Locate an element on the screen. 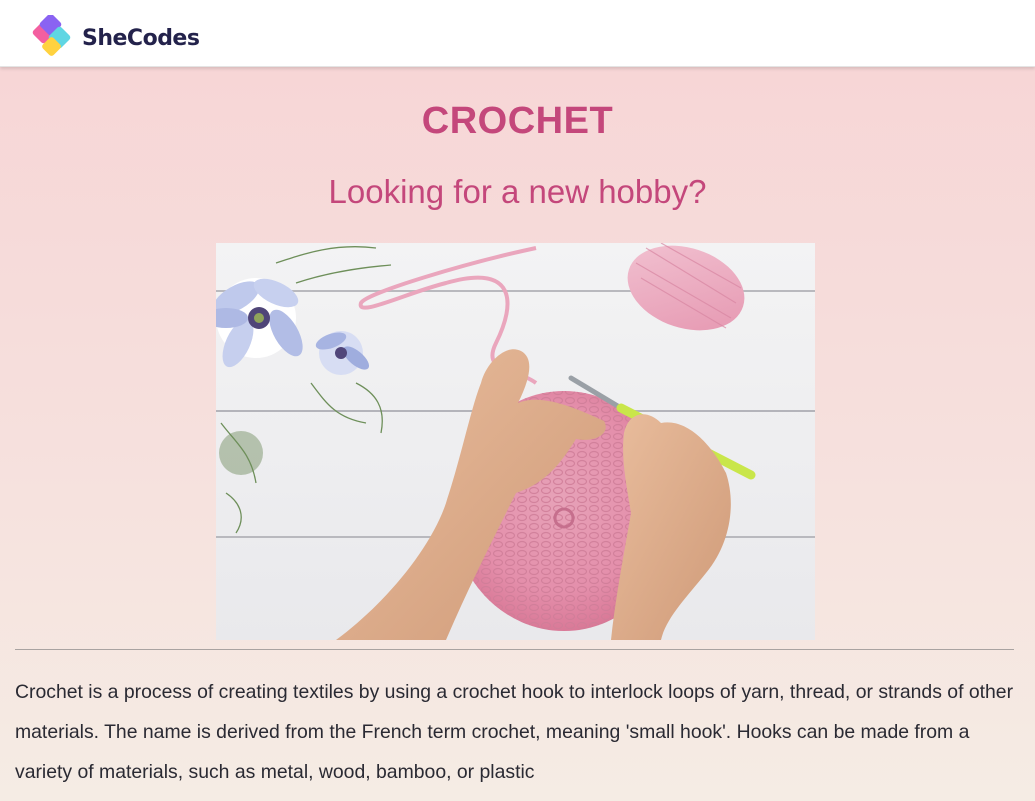 Image resolution: width=1035 pixels, height=801 pixels. brand-logo-link: SheCodes is located at coordinates (115, 38).